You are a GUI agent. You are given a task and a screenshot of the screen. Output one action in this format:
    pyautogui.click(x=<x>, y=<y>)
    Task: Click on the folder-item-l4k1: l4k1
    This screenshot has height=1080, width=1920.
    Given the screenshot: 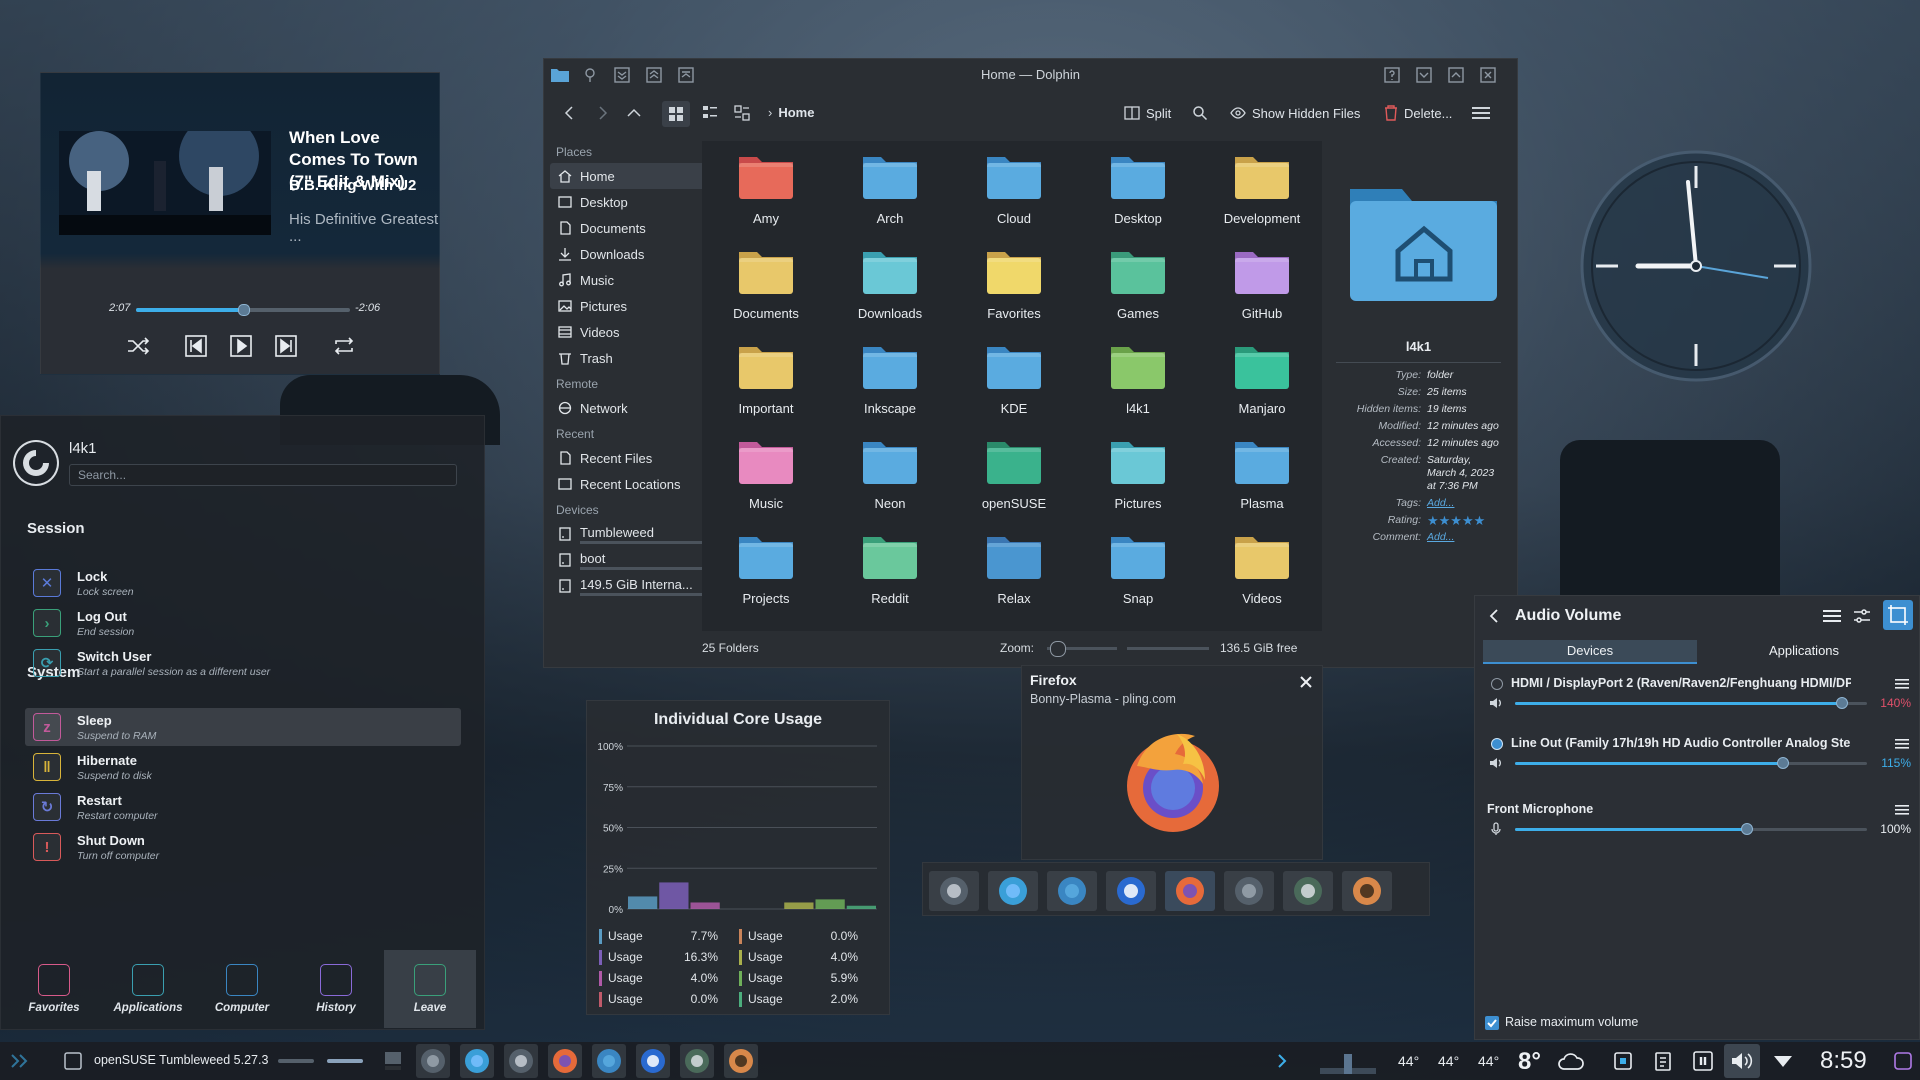 What is the action you would take?
    pyautogui.click(x=1138, y=383)
    